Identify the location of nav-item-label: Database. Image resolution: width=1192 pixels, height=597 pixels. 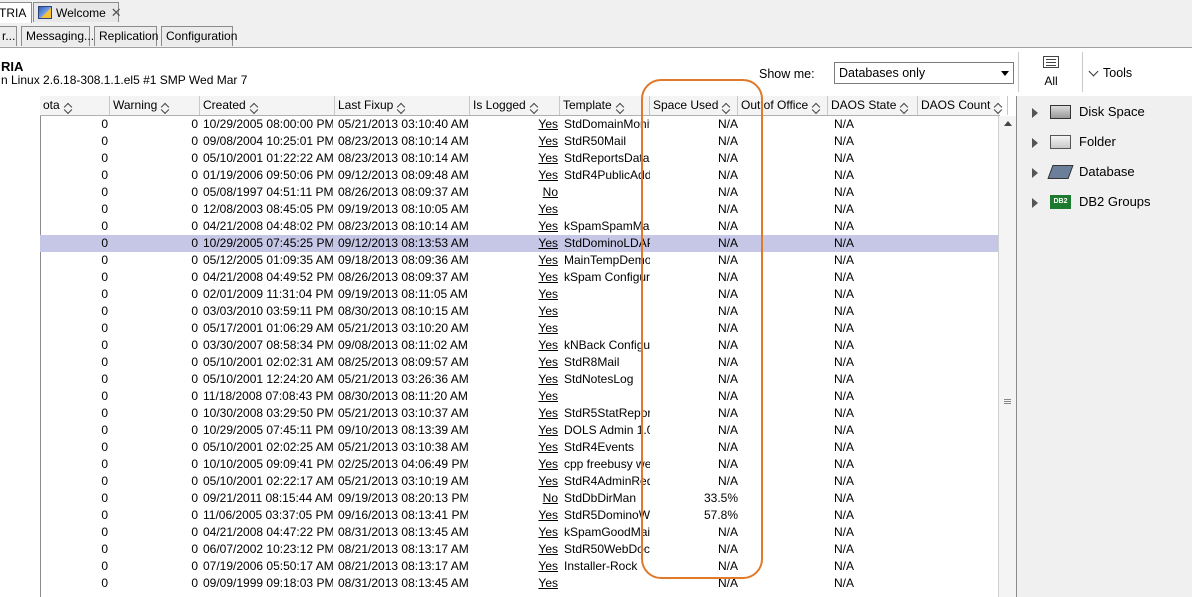
(1107, 171).